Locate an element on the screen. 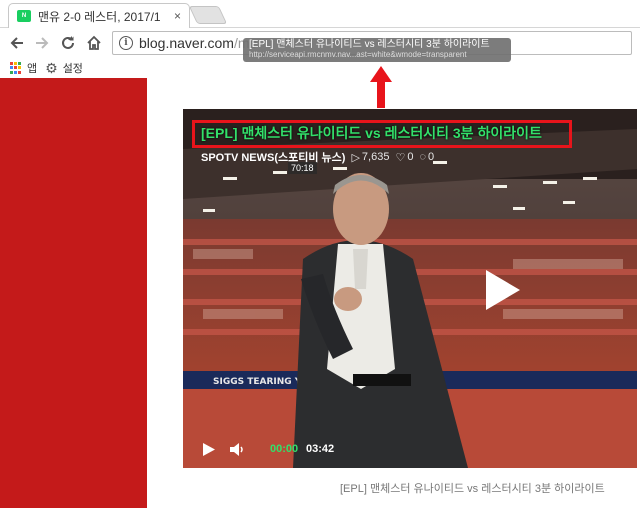 The image size is (640, 508). like-count: ♡ 0 is located at coordinates (404, 157).